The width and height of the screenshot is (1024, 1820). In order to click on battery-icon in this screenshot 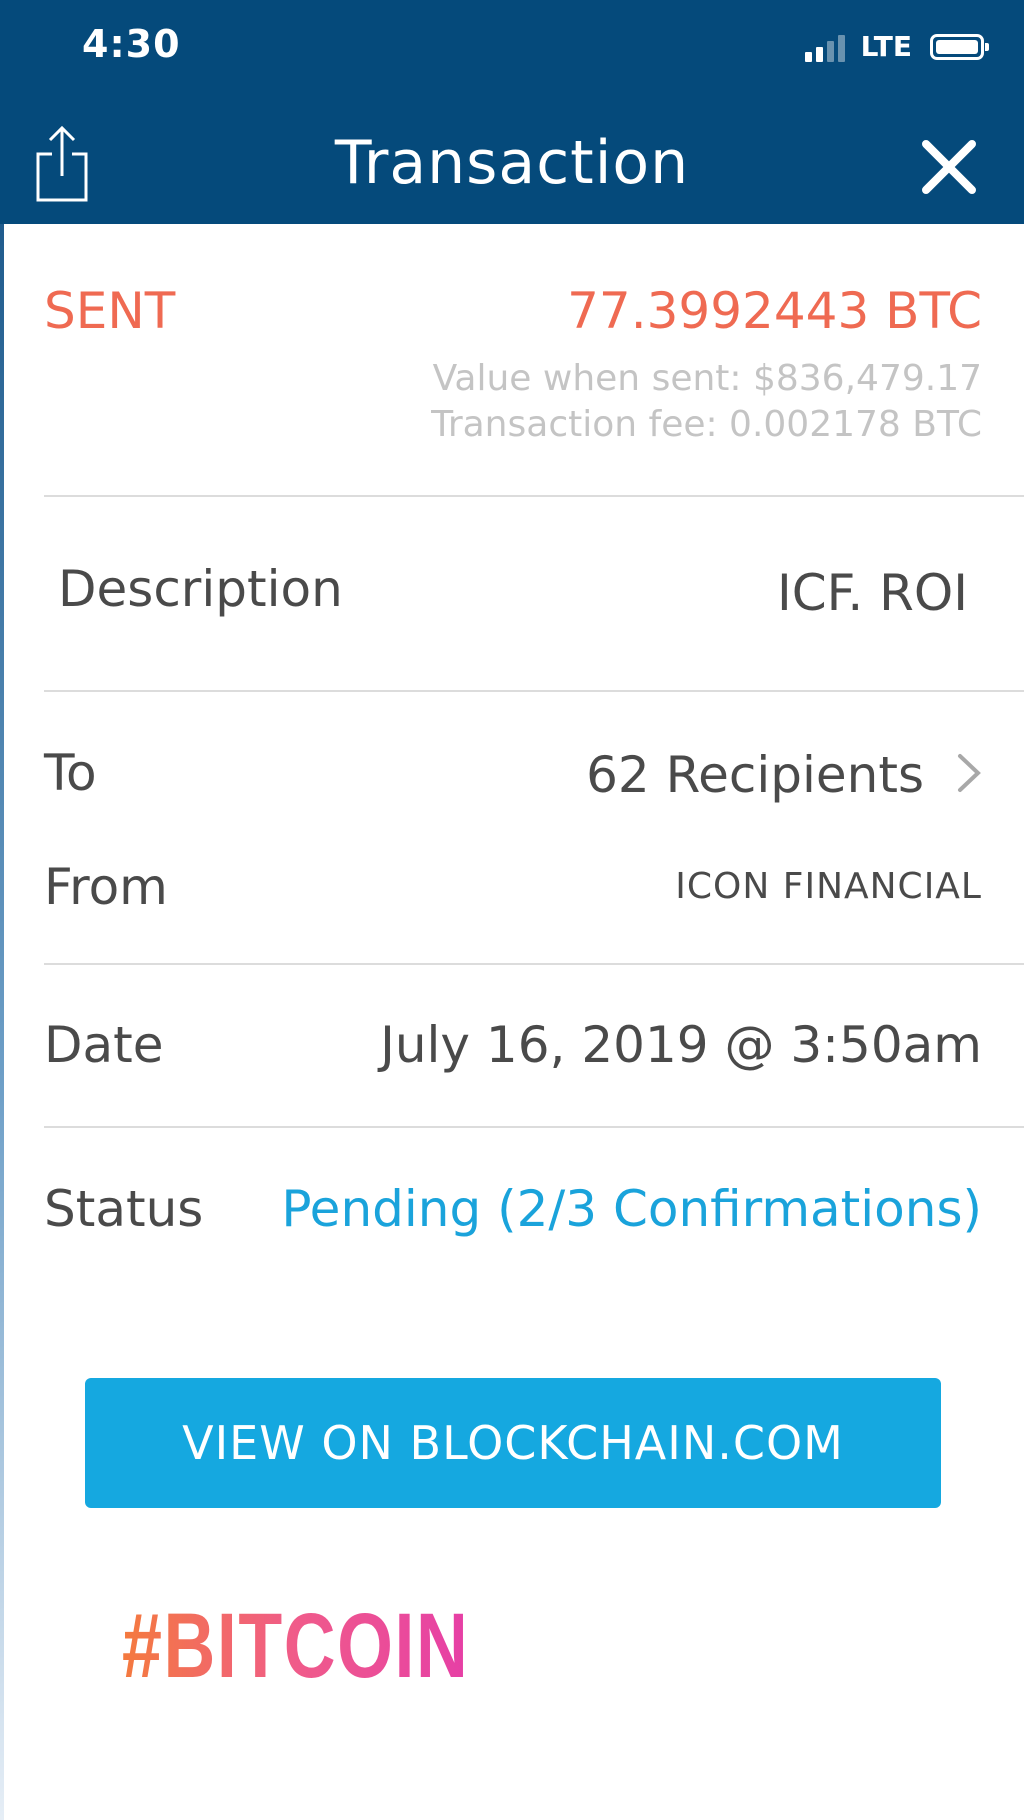, I will do `click(959, 46)`.